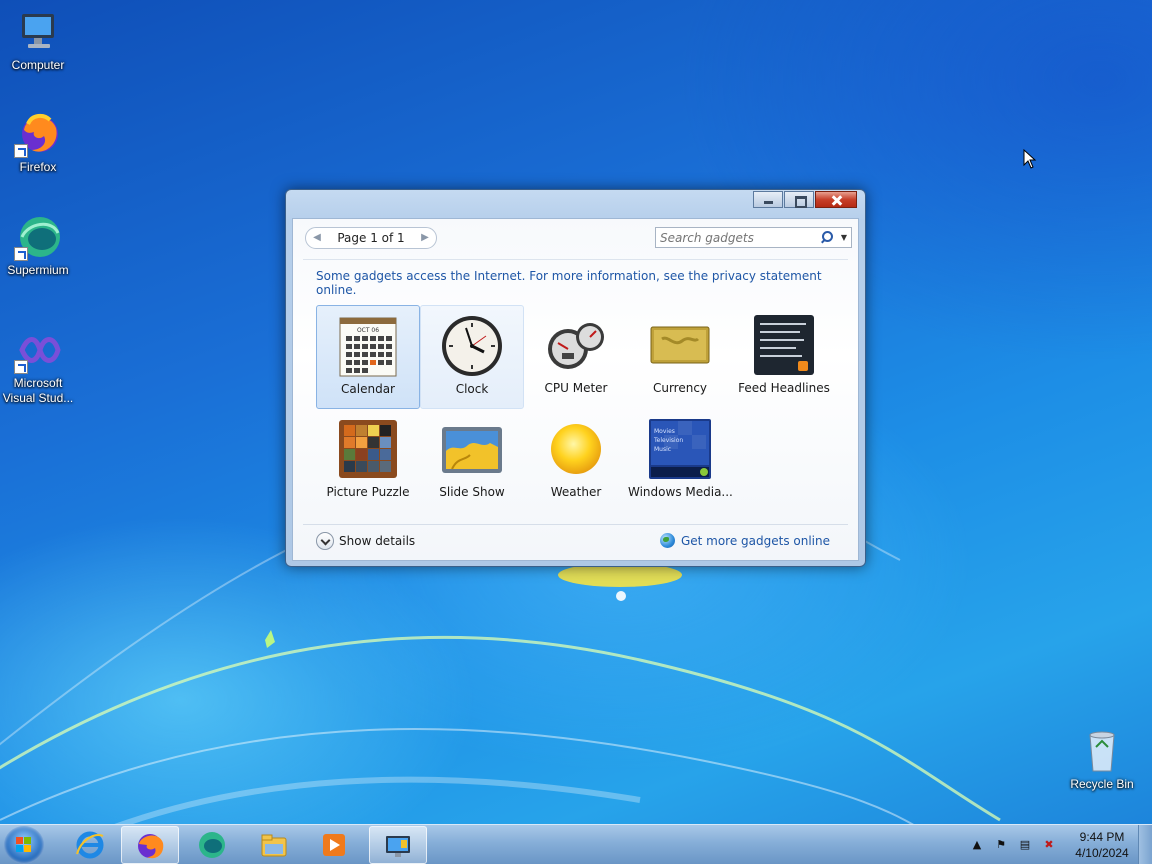 This screenshot has width=1152, height=864. Describe the element at coordinates (784, 388) in the screenshot. I see `gadget-name: Feed Headlines` at that location.